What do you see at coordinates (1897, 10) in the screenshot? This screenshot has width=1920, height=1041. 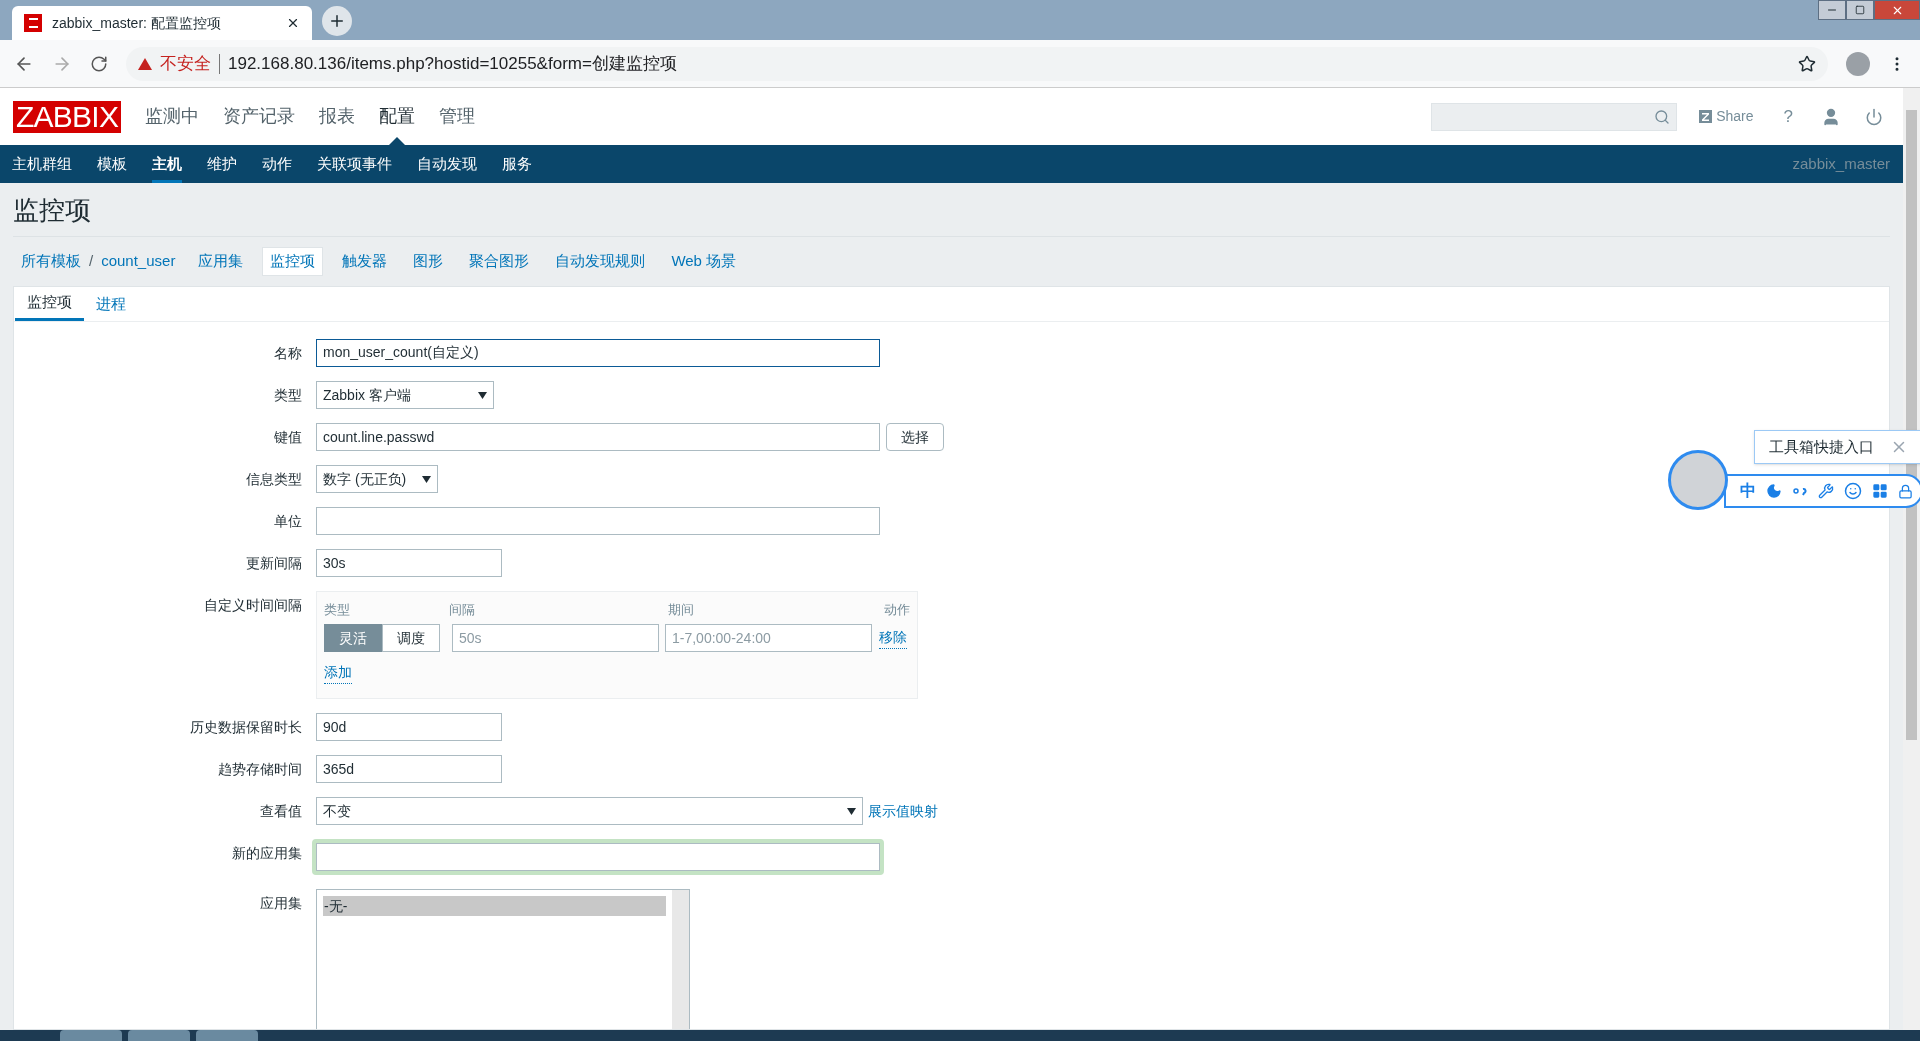 I see `close-window-button` at bounding box center [1897, 10].